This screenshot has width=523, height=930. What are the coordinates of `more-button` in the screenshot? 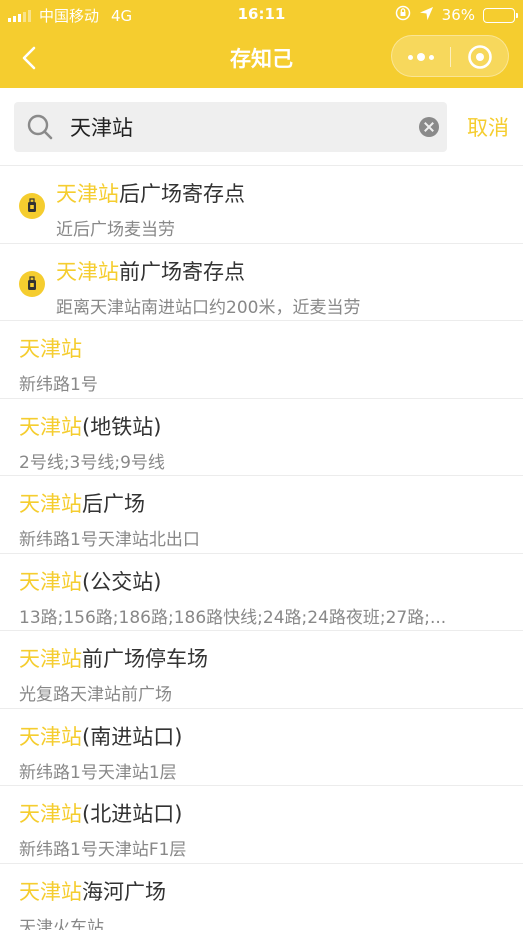 It's located at (421, 57).